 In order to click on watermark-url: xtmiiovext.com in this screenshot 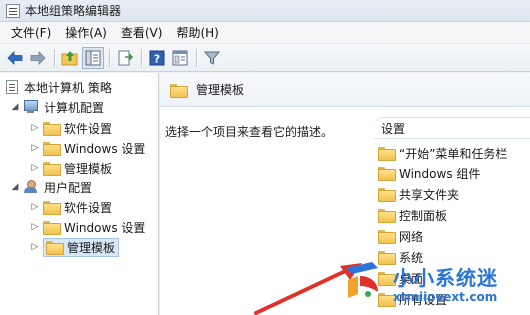, I will do `click(445, 297)`.